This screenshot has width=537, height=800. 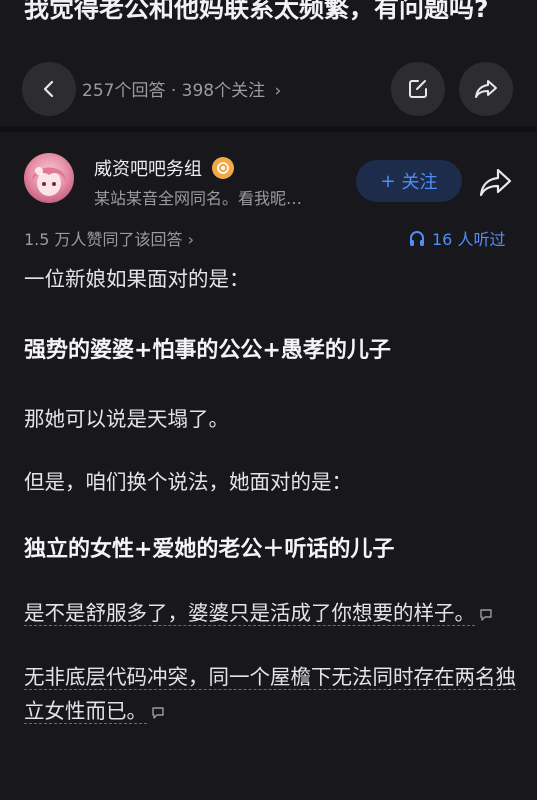 I want to click on headphones-icon, so click(x=417, y=238).